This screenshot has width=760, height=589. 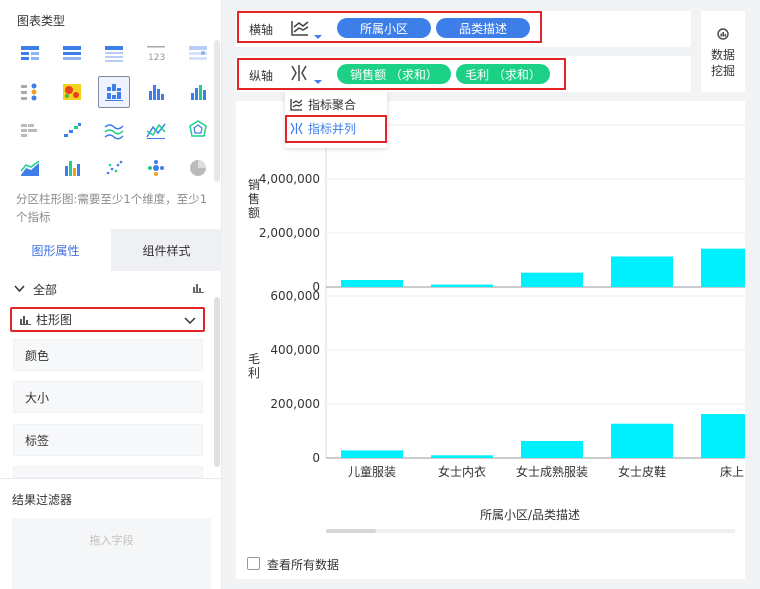 I want to click on detail-table-icon, so click(x=114, y=54).